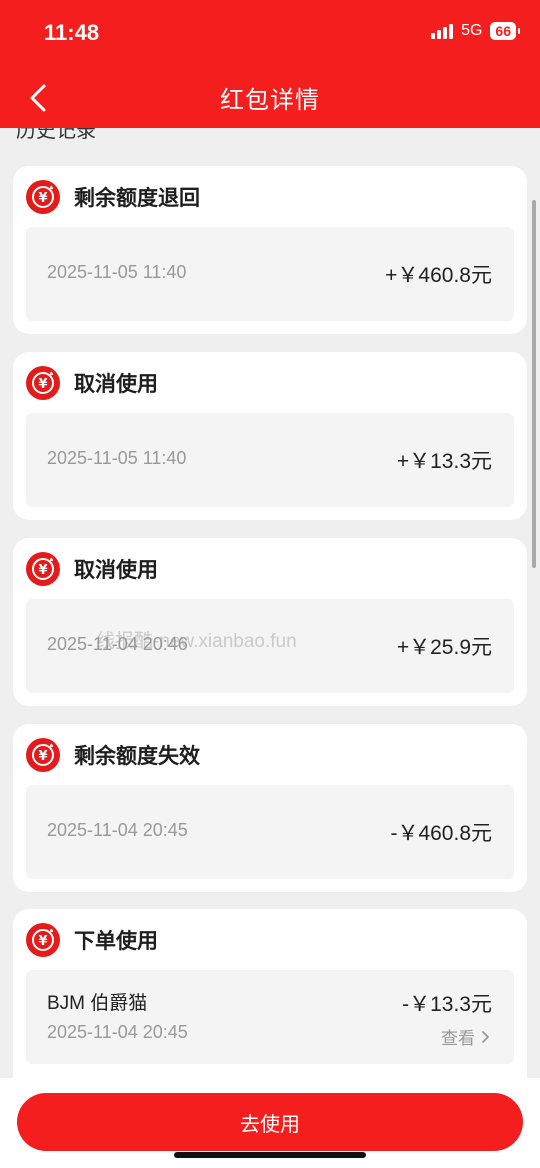  I want to click on scrollbar, so click(534, 384).